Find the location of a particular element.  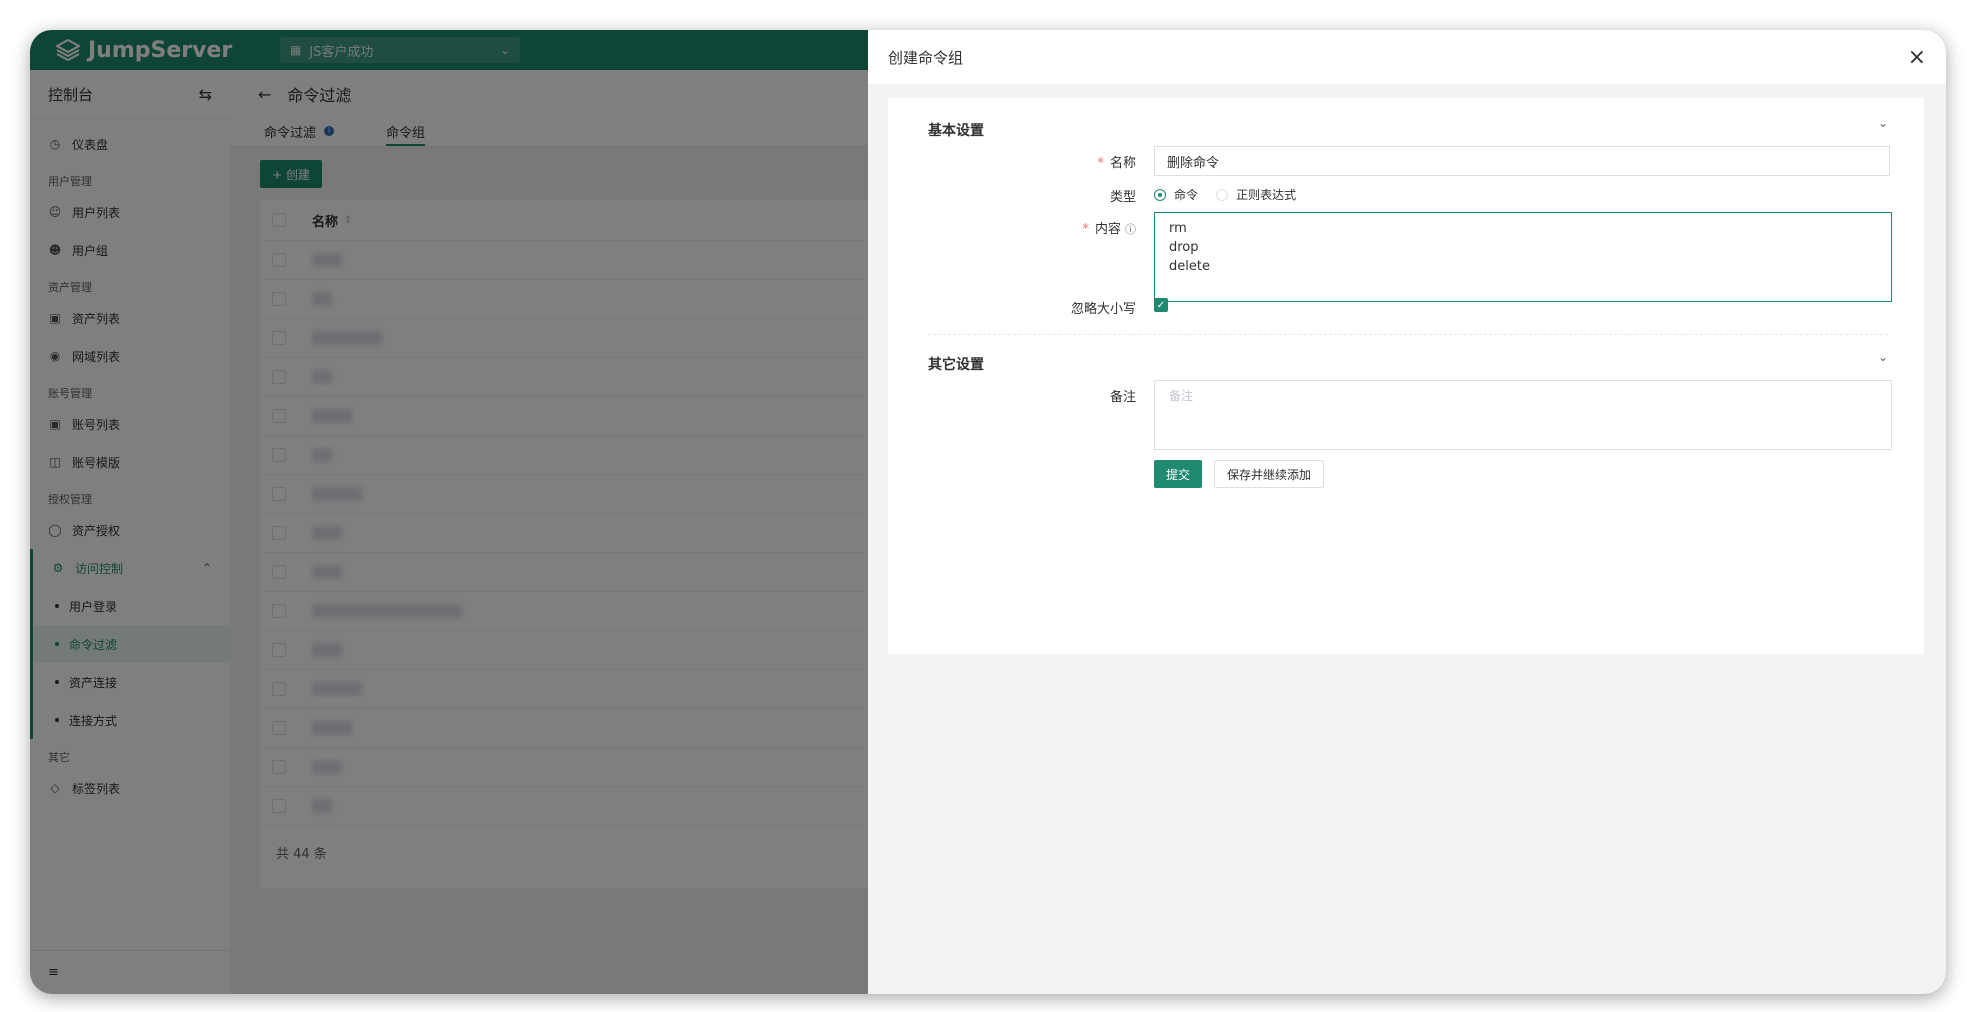

content-label: * 内容 ⓘ is located at coordinates (1109, 227).